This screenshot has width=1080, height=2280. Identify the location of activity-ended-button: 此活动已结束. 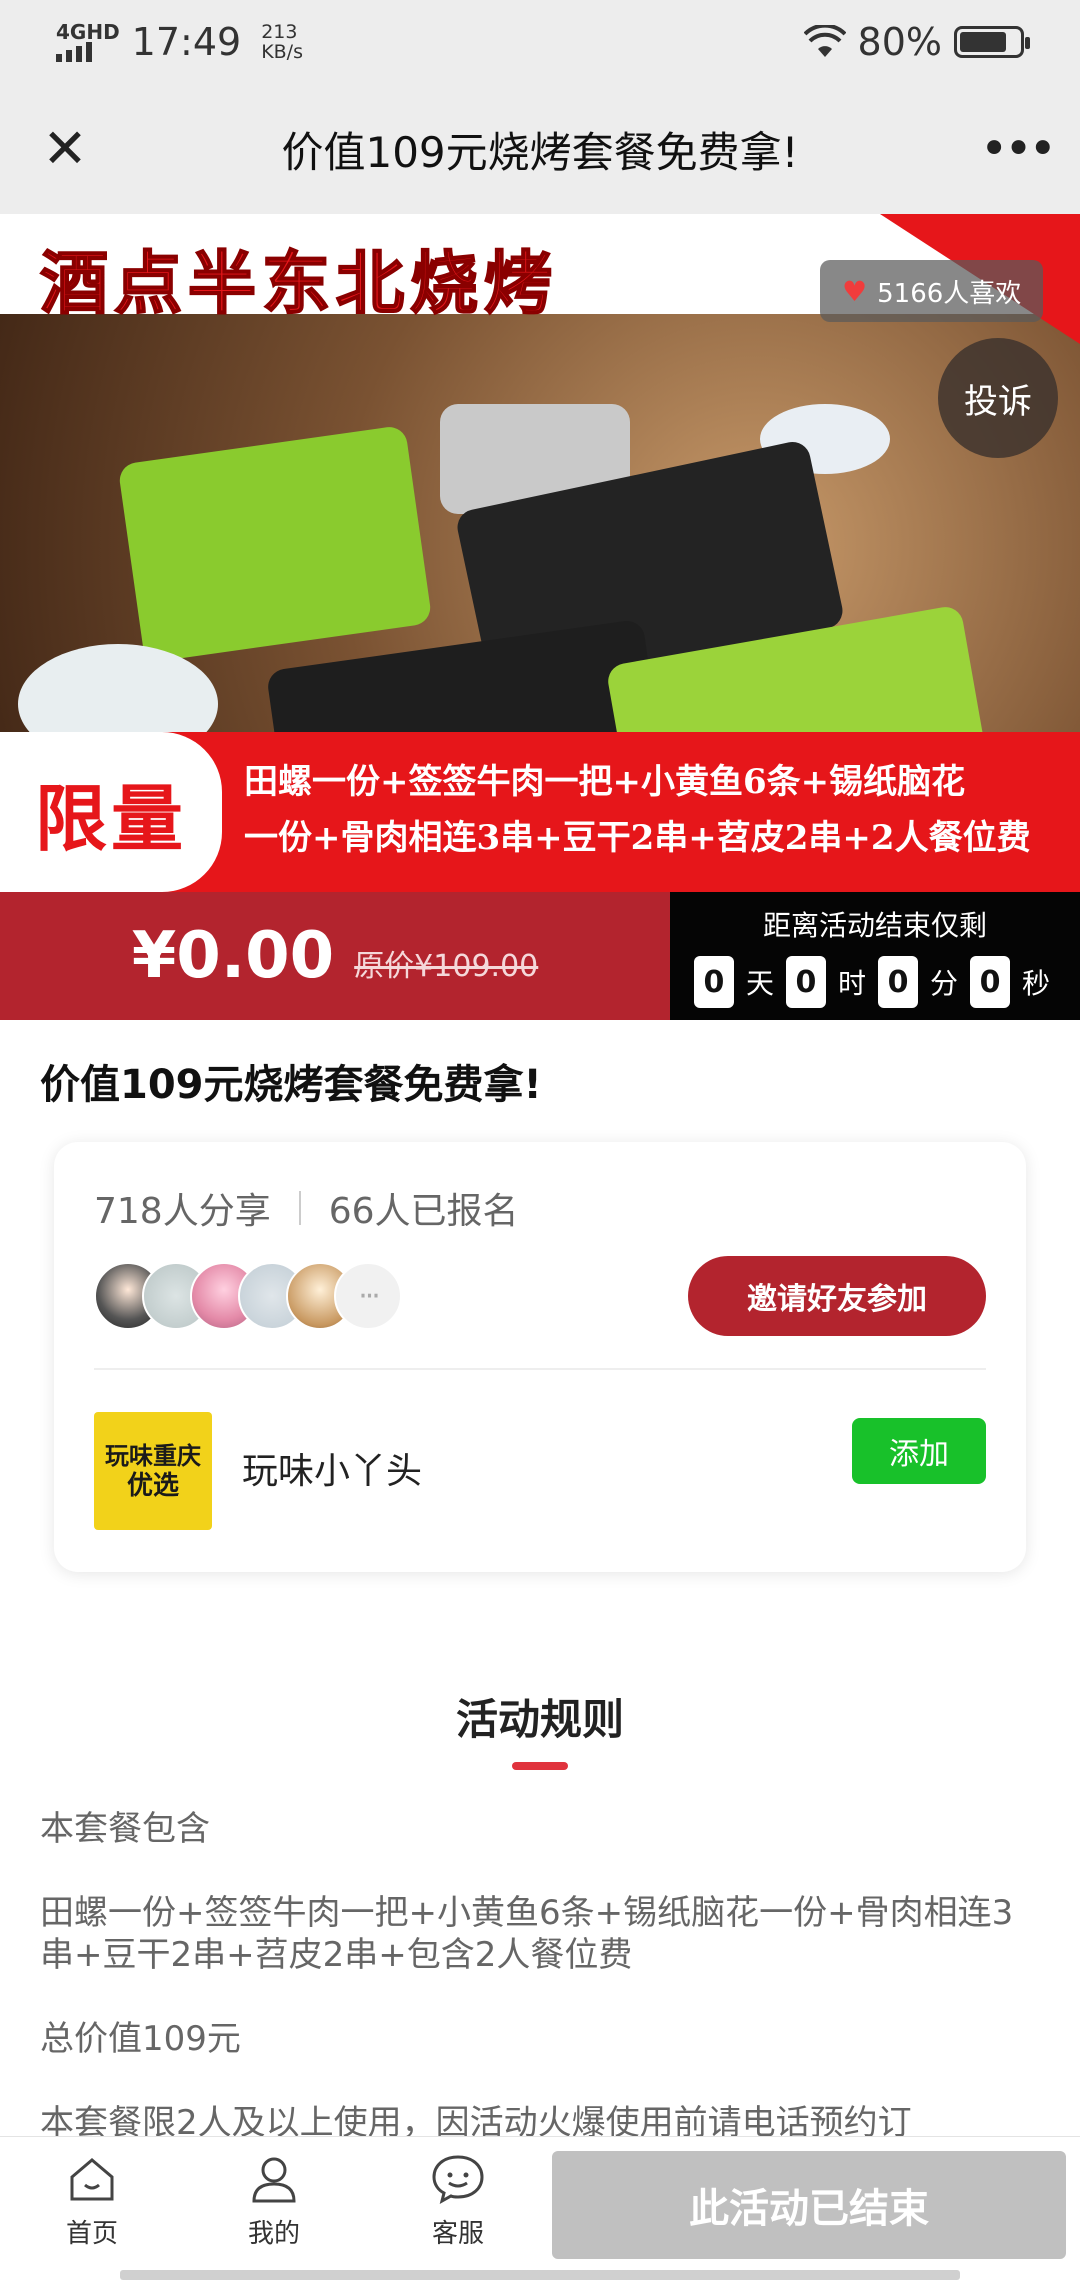
(809, 2205).